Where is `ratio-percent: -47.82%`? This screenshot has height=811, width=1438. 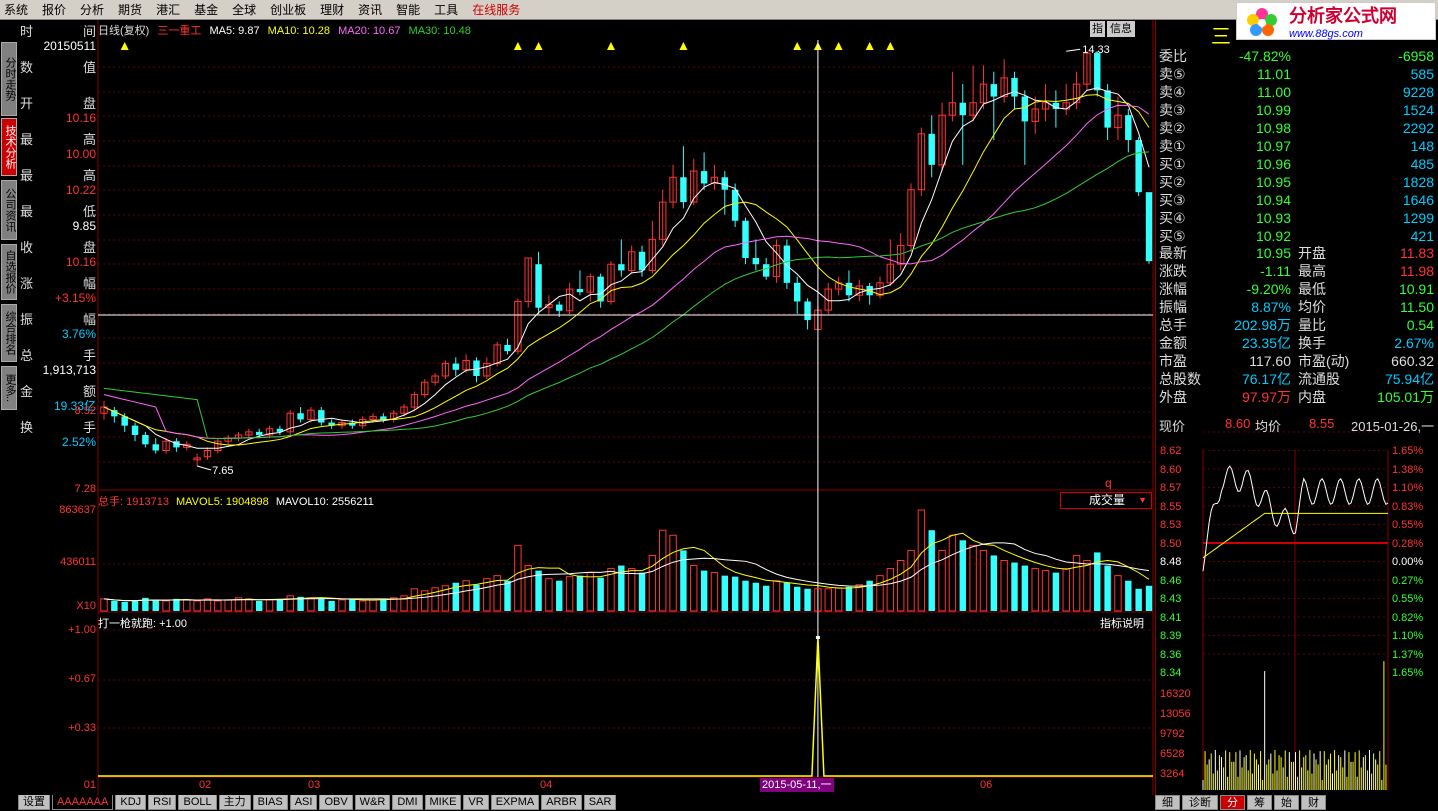 ratio-percent: -47.82% is located at coordinates (1264, 56).